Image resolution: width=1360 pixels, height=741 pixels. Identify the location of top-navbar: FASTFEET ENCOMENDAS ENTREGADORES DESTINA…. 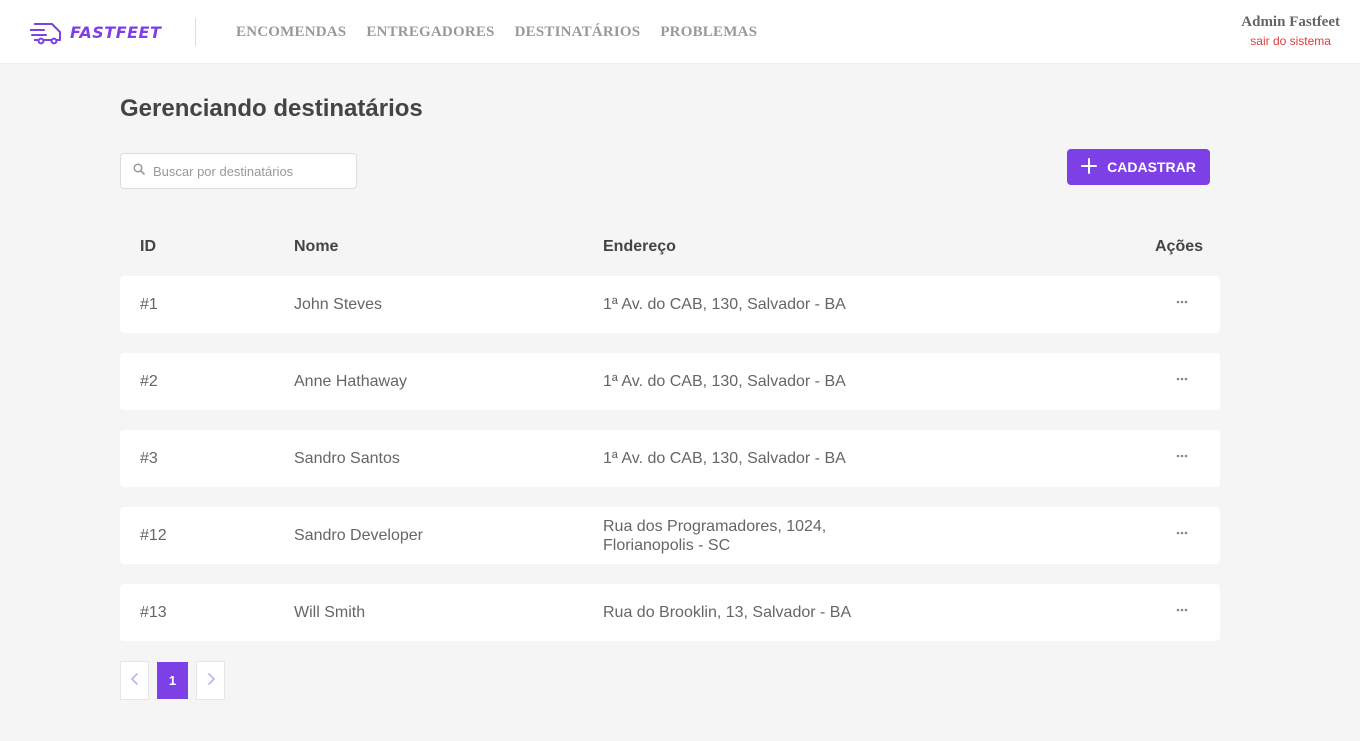
(680, 32).